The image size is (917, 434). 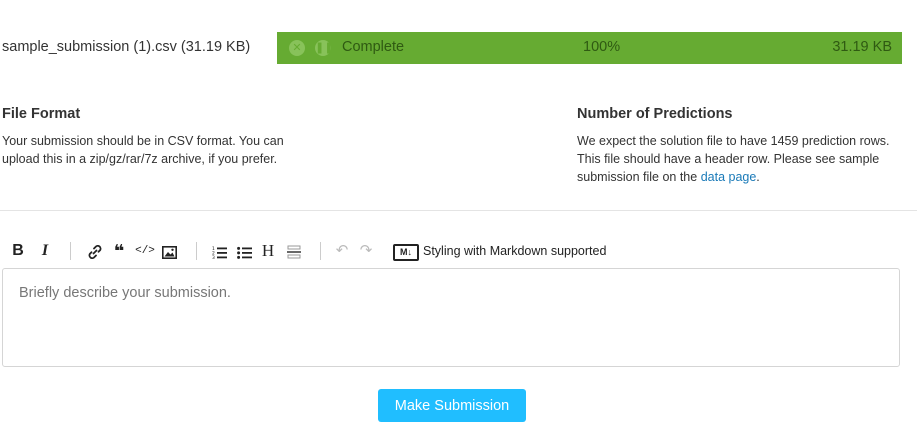 What do you see at coordinates (458, 210) in the screenshot?
I see `section-divider` at bounding box center [458, 210].